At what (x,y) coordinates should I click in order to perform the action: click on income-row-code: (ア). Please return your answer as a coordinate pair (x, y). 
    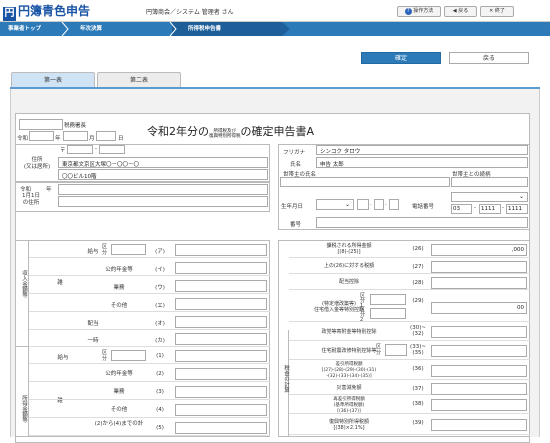
    Looking at the image, I should click on (160, 252).